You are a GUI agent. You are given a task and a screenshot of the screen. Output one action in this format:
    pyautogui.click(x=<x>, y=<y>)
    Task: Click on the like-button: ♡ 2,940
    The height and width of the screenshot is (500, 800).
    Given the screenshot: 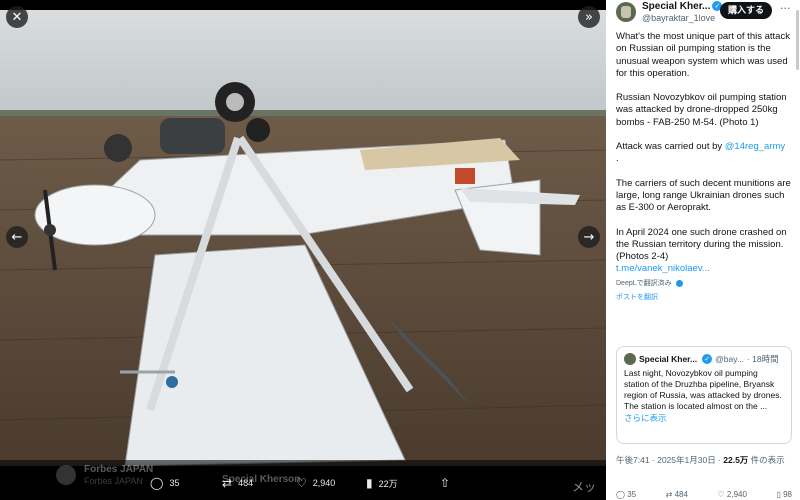 What is the action you would take?
    pyautogui.click(x=315, y=483)
    